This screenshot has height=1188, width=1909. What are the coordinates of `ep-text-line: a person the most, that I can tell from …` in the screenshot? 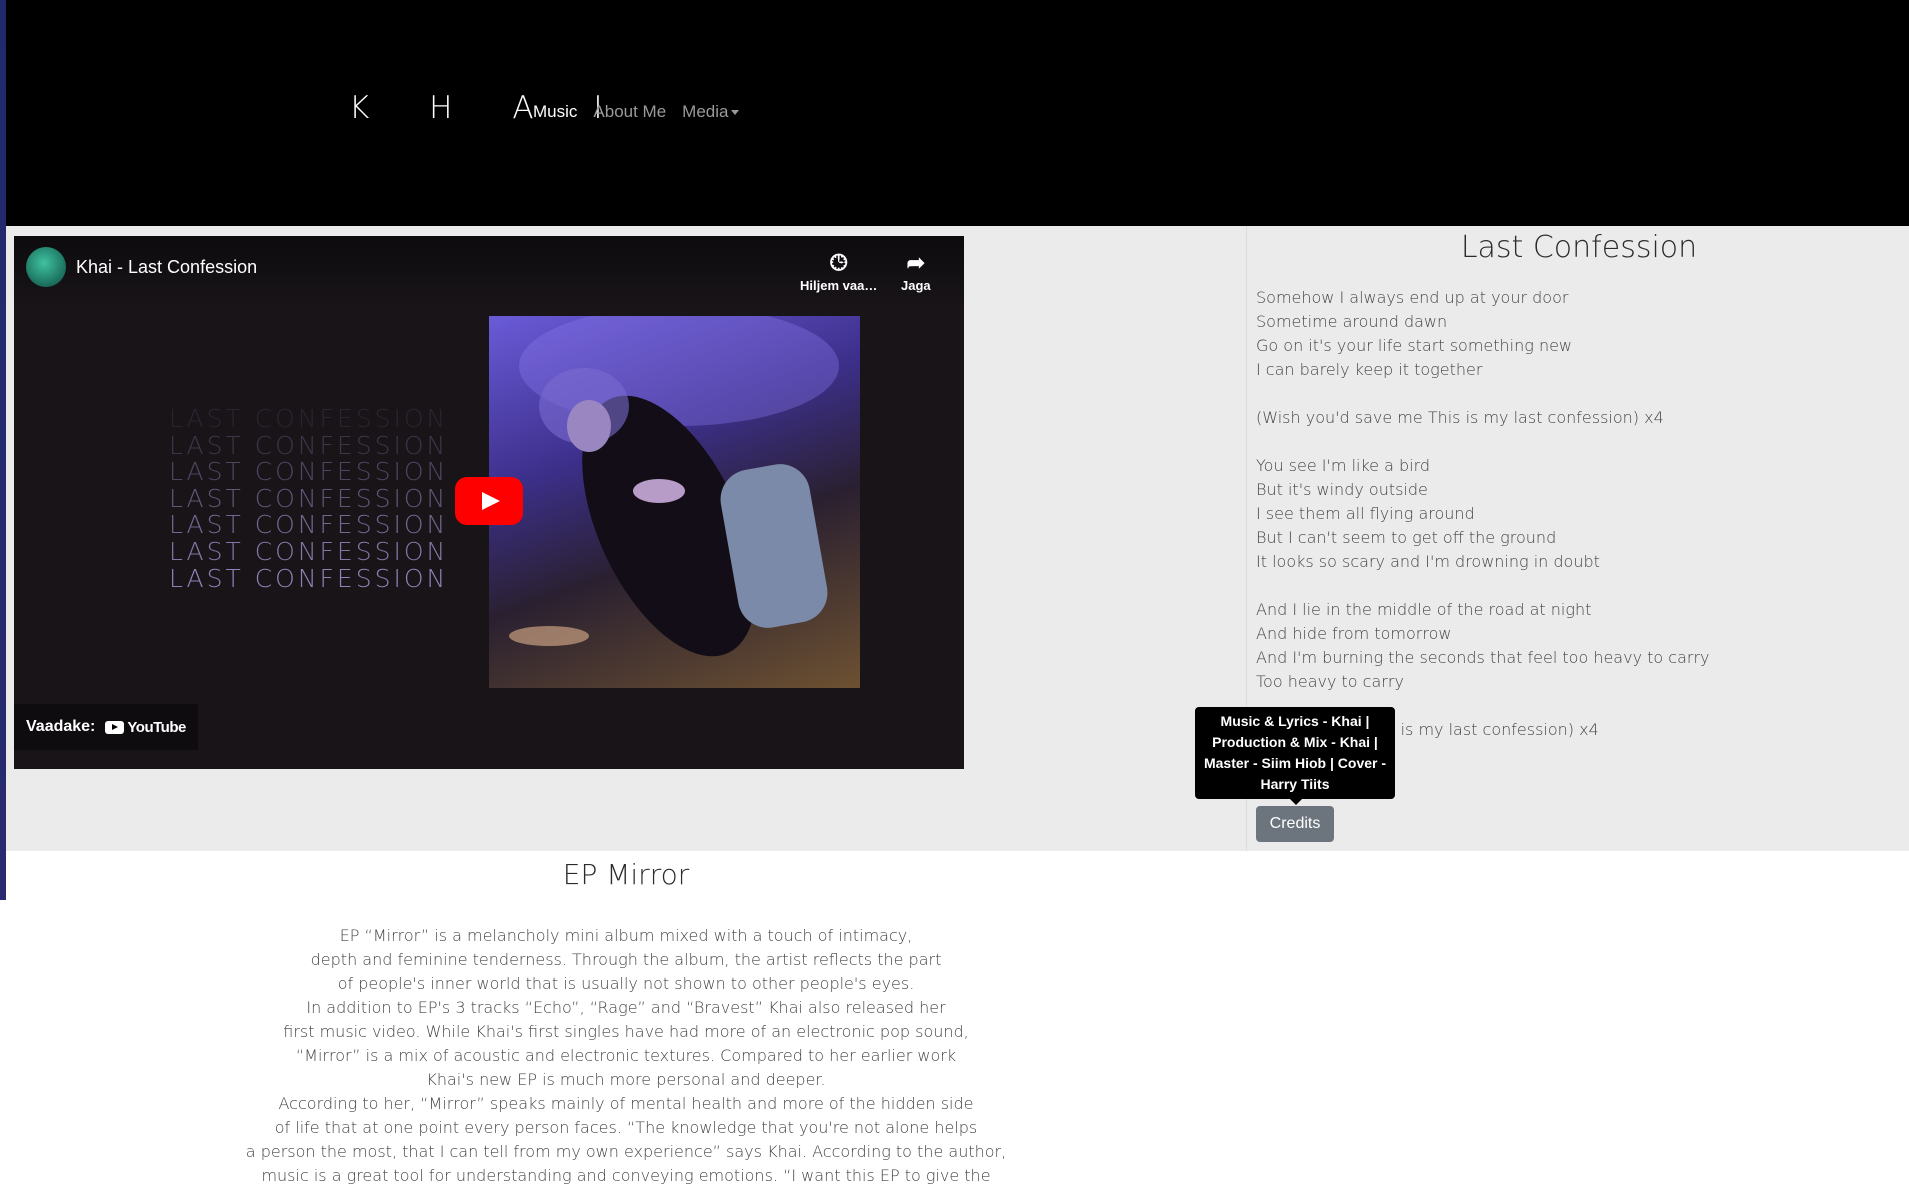 It's located at (626, 1151).